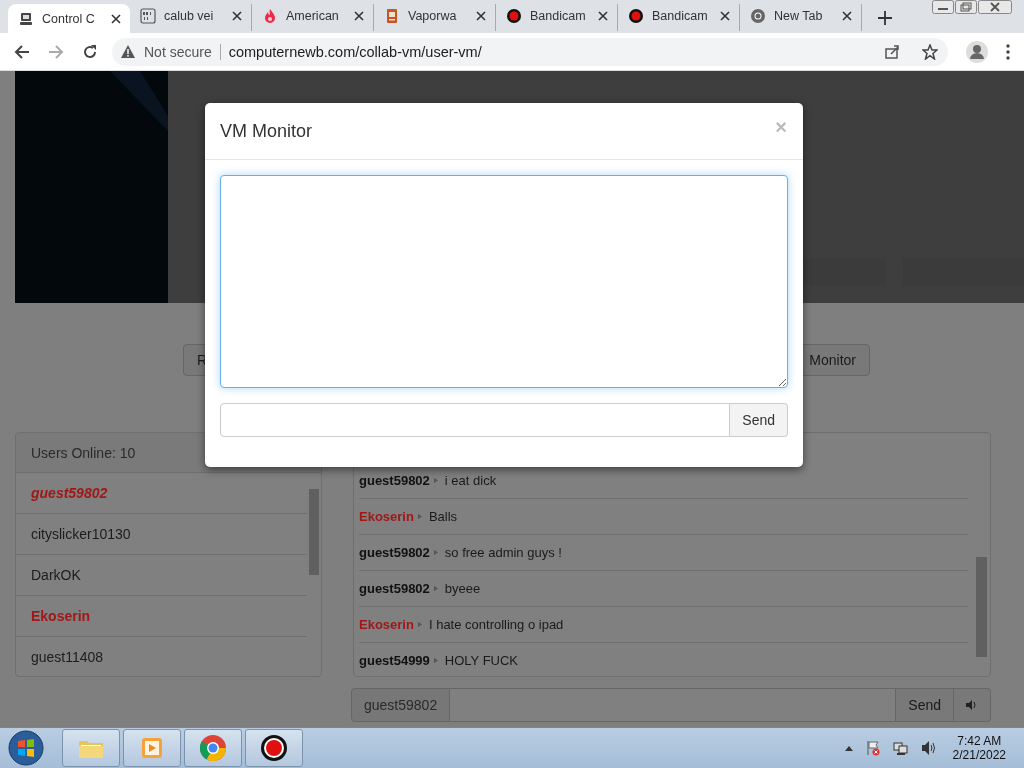  I want to click on close-window-icon, so click(995, 7).